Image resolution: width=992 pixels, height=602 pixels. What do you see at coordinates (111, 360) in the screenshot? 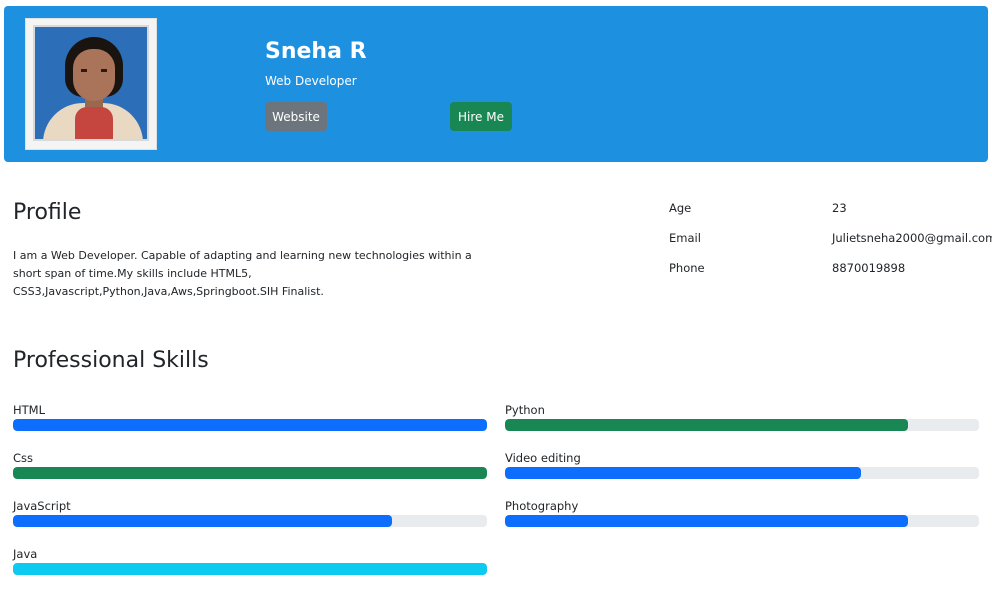
I see `skills-heading: Professional Skills` at bounding box center [111, 360].